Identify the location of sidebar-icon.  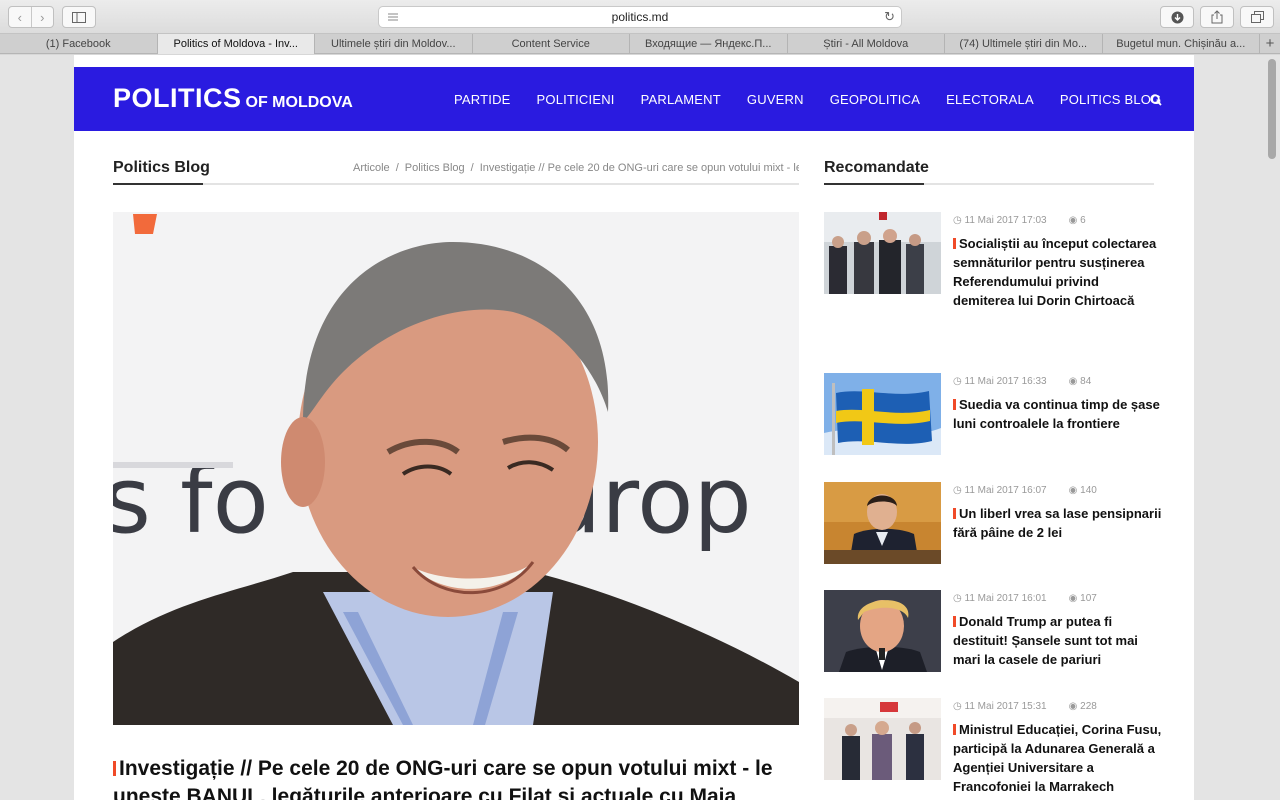
(79, 17).